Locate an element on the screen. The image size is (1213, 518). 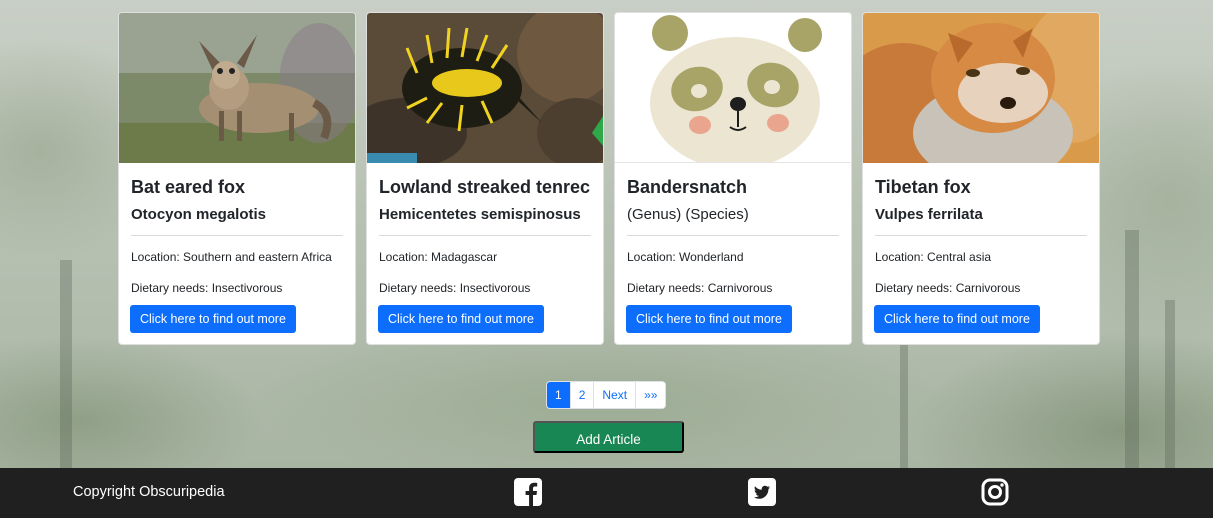
copyright-text: Copyright Obscuripedia is located at coordinates (149, 492).